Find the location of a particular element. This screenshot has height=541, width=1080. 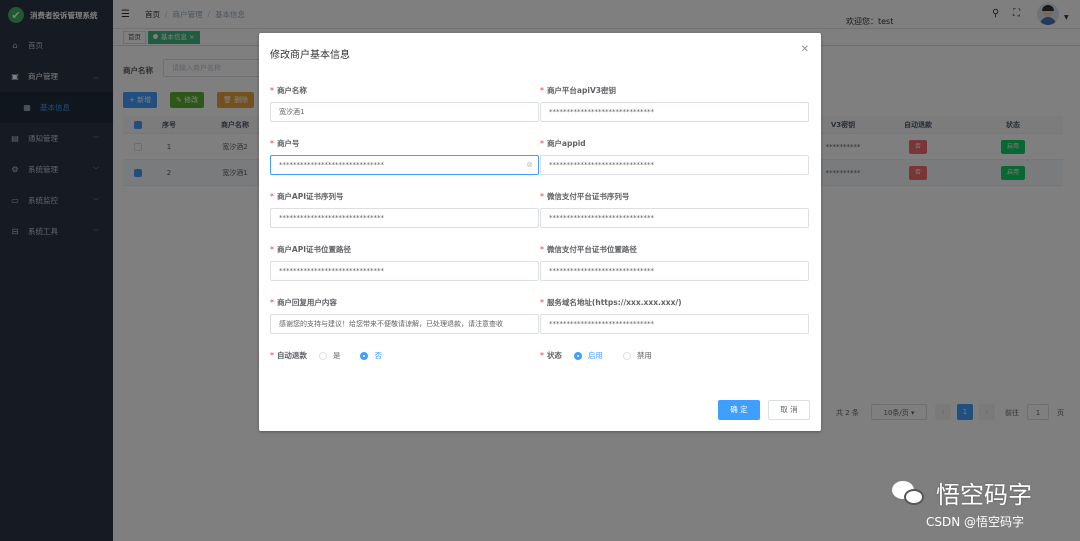

radio-label: 是 is located at coordinates (336, 355).